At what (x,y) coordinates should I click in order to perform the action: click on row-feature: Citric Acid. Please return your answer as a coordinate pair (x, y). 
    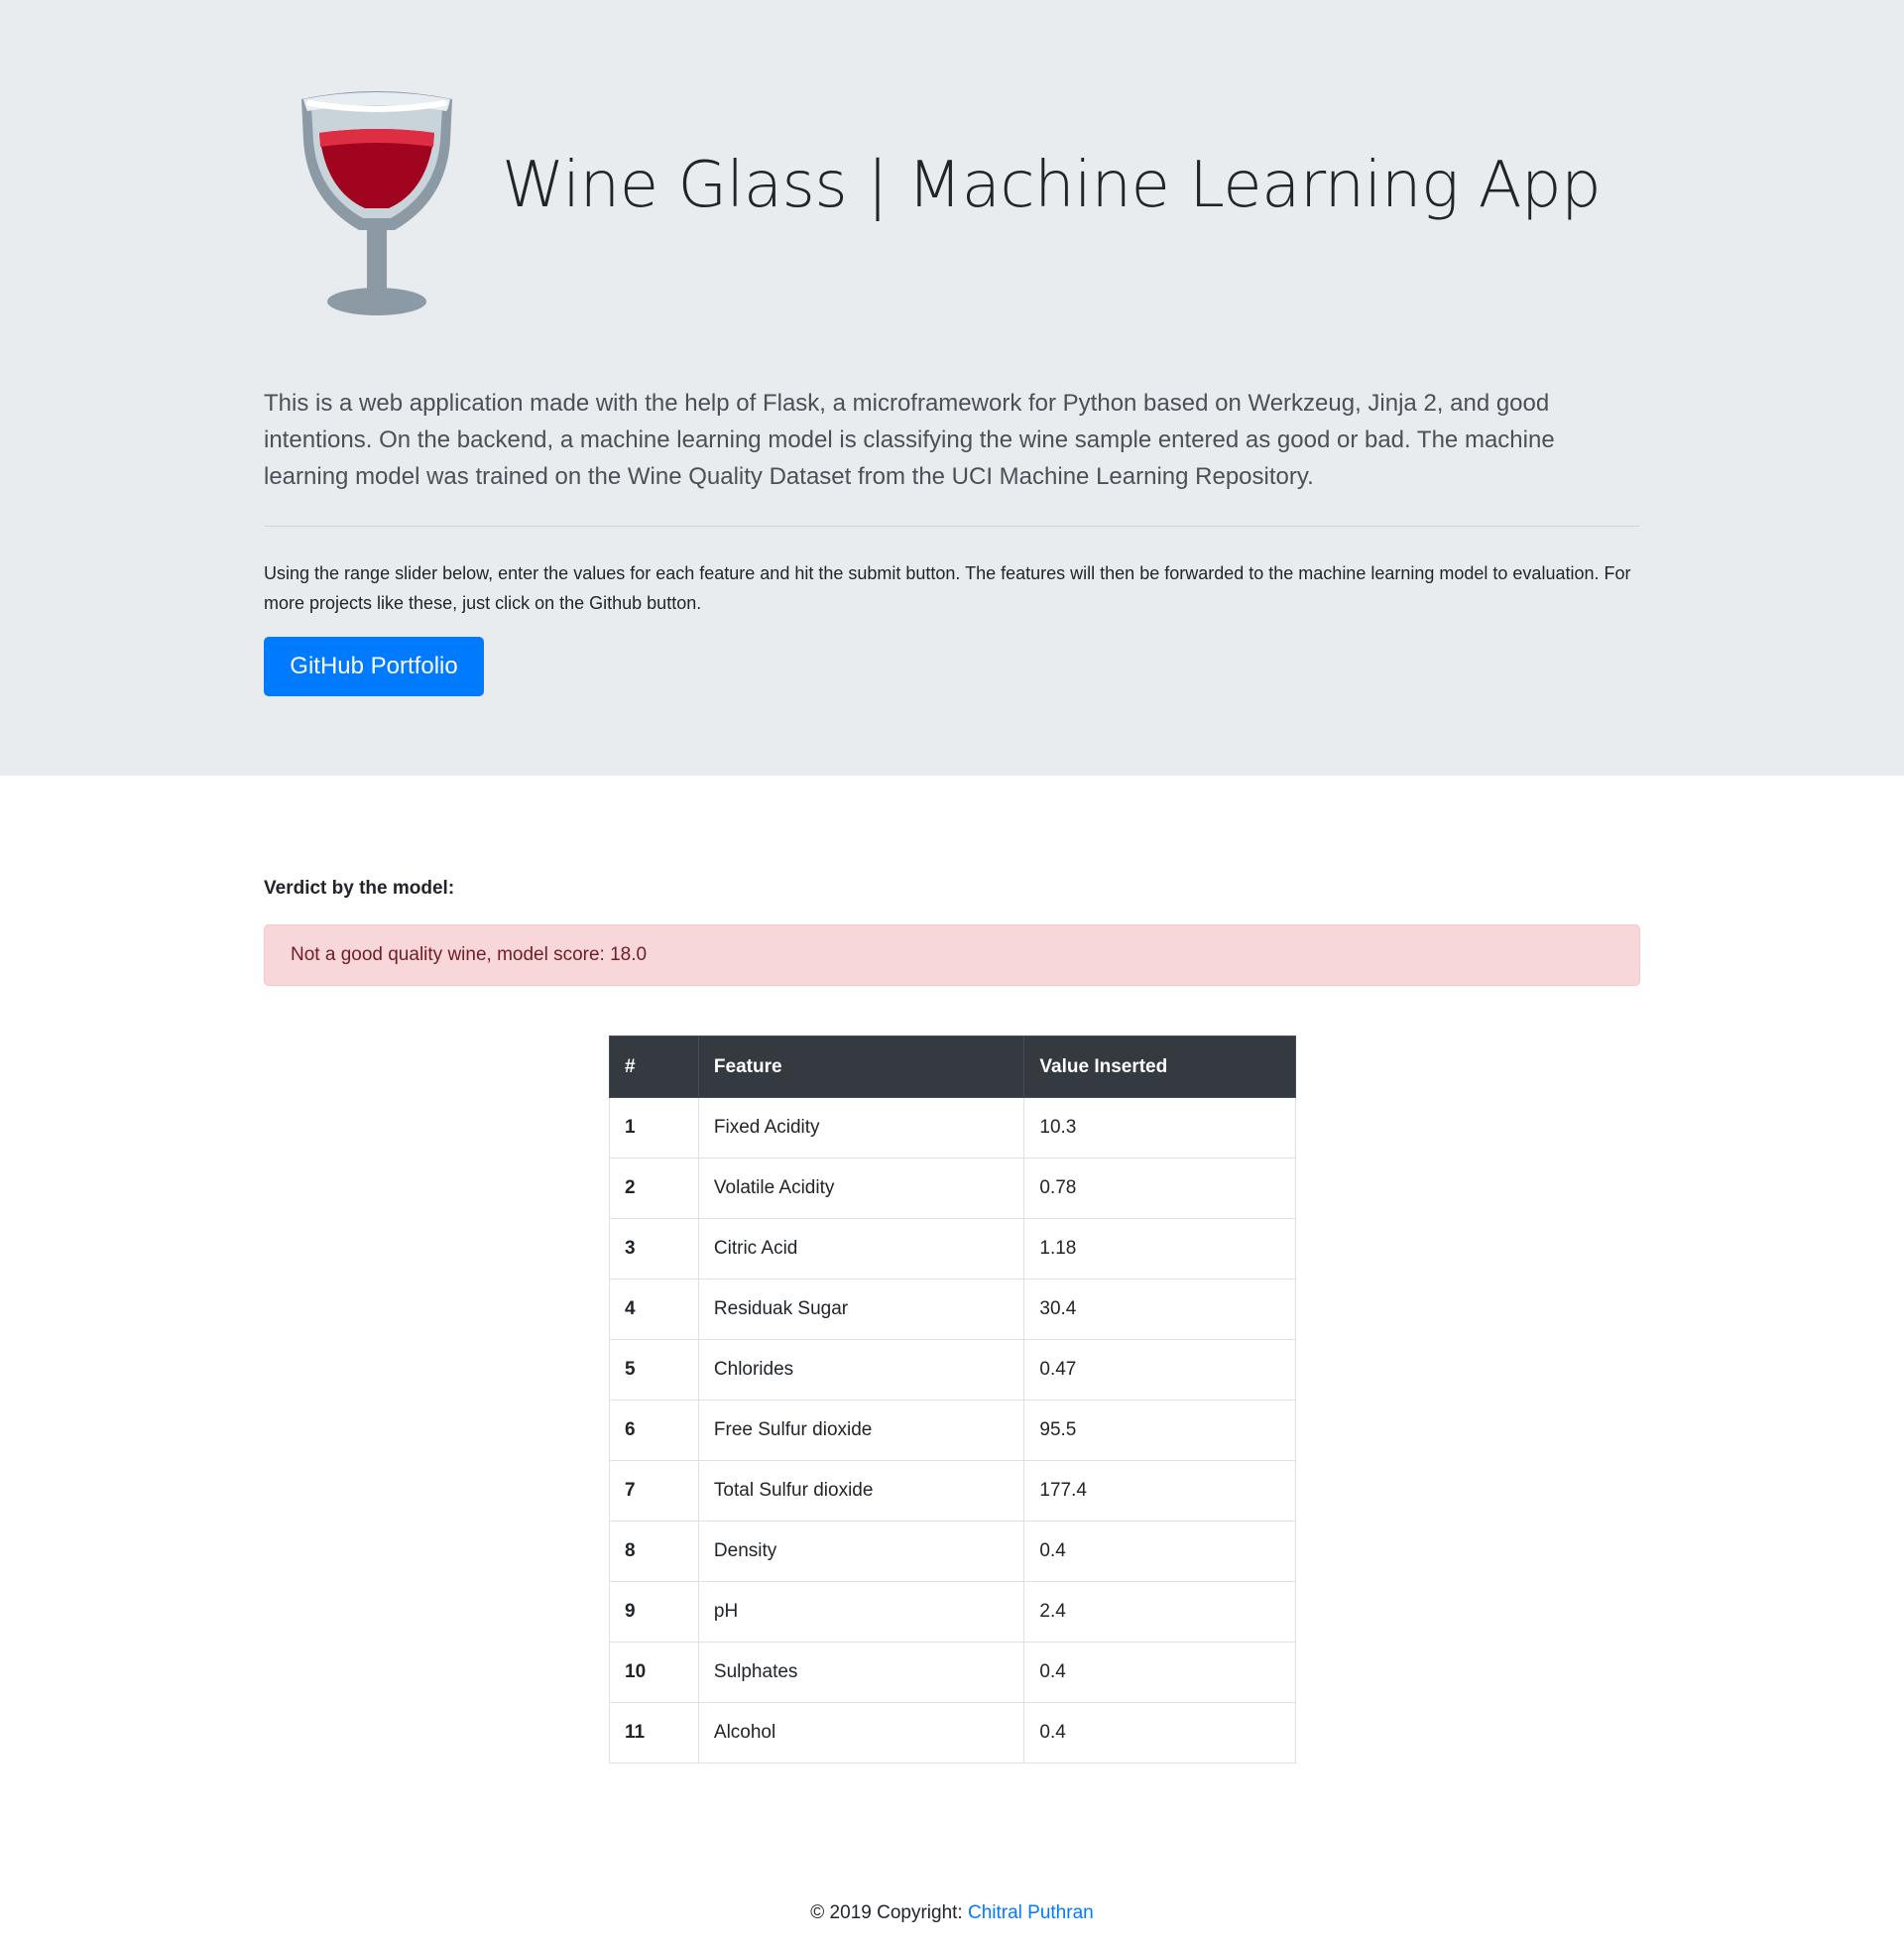
    Looking at the image, I should click on (861, 1249).